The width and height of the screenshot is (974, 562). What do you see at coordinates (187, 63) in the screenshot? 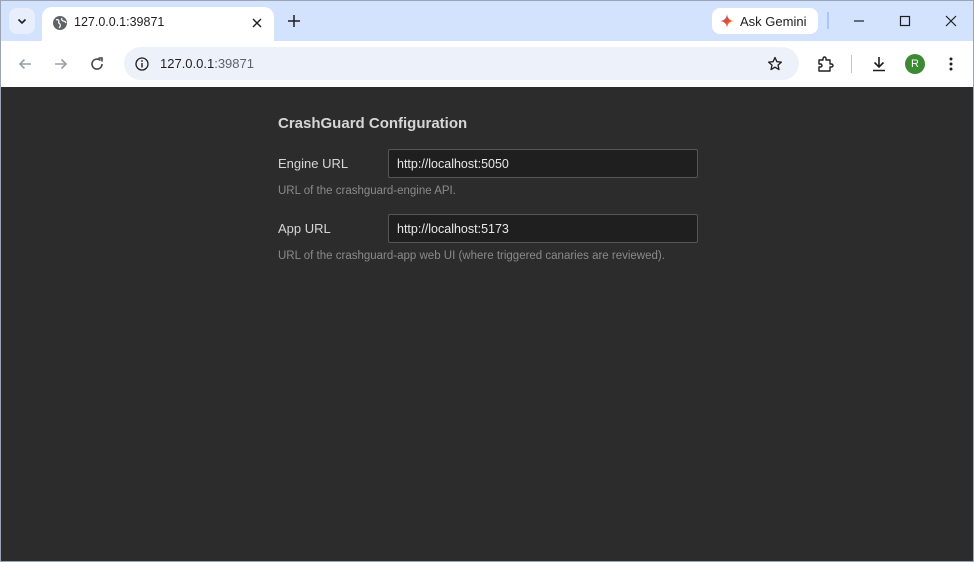
I see `address-host: 127.0.0.1` at bounding box center [187, 63].